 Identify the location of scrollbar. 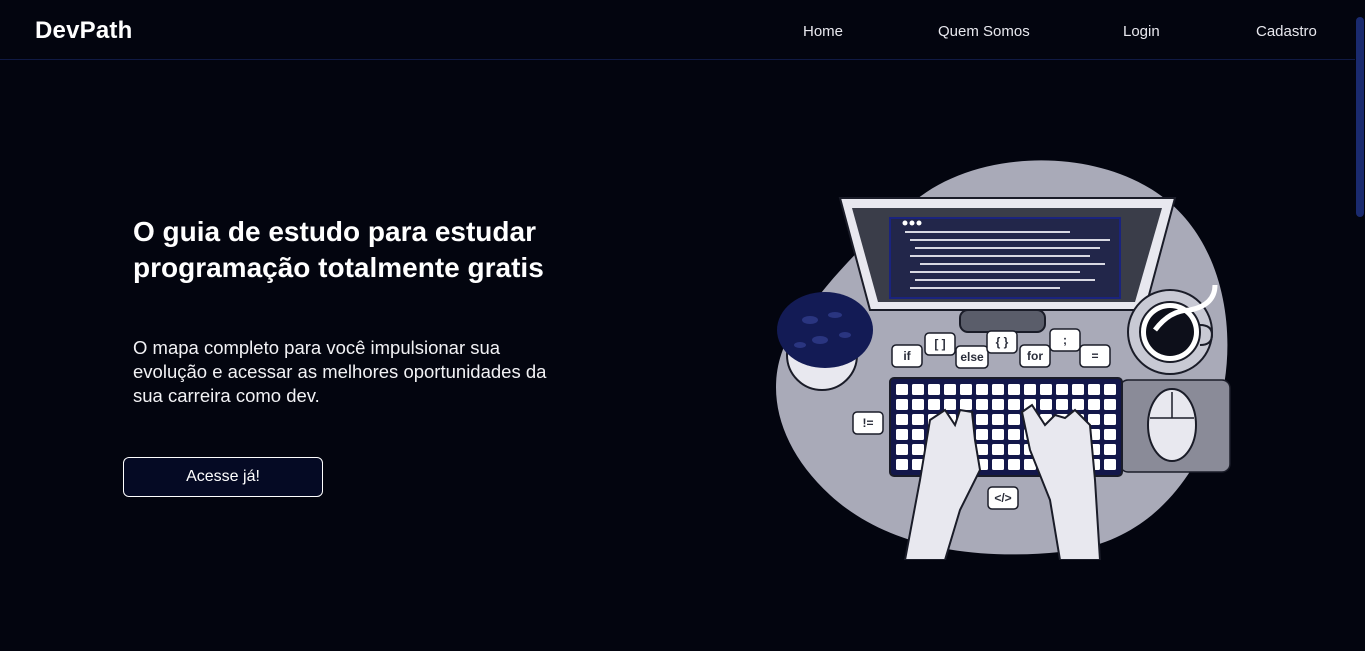
(1360, 325).